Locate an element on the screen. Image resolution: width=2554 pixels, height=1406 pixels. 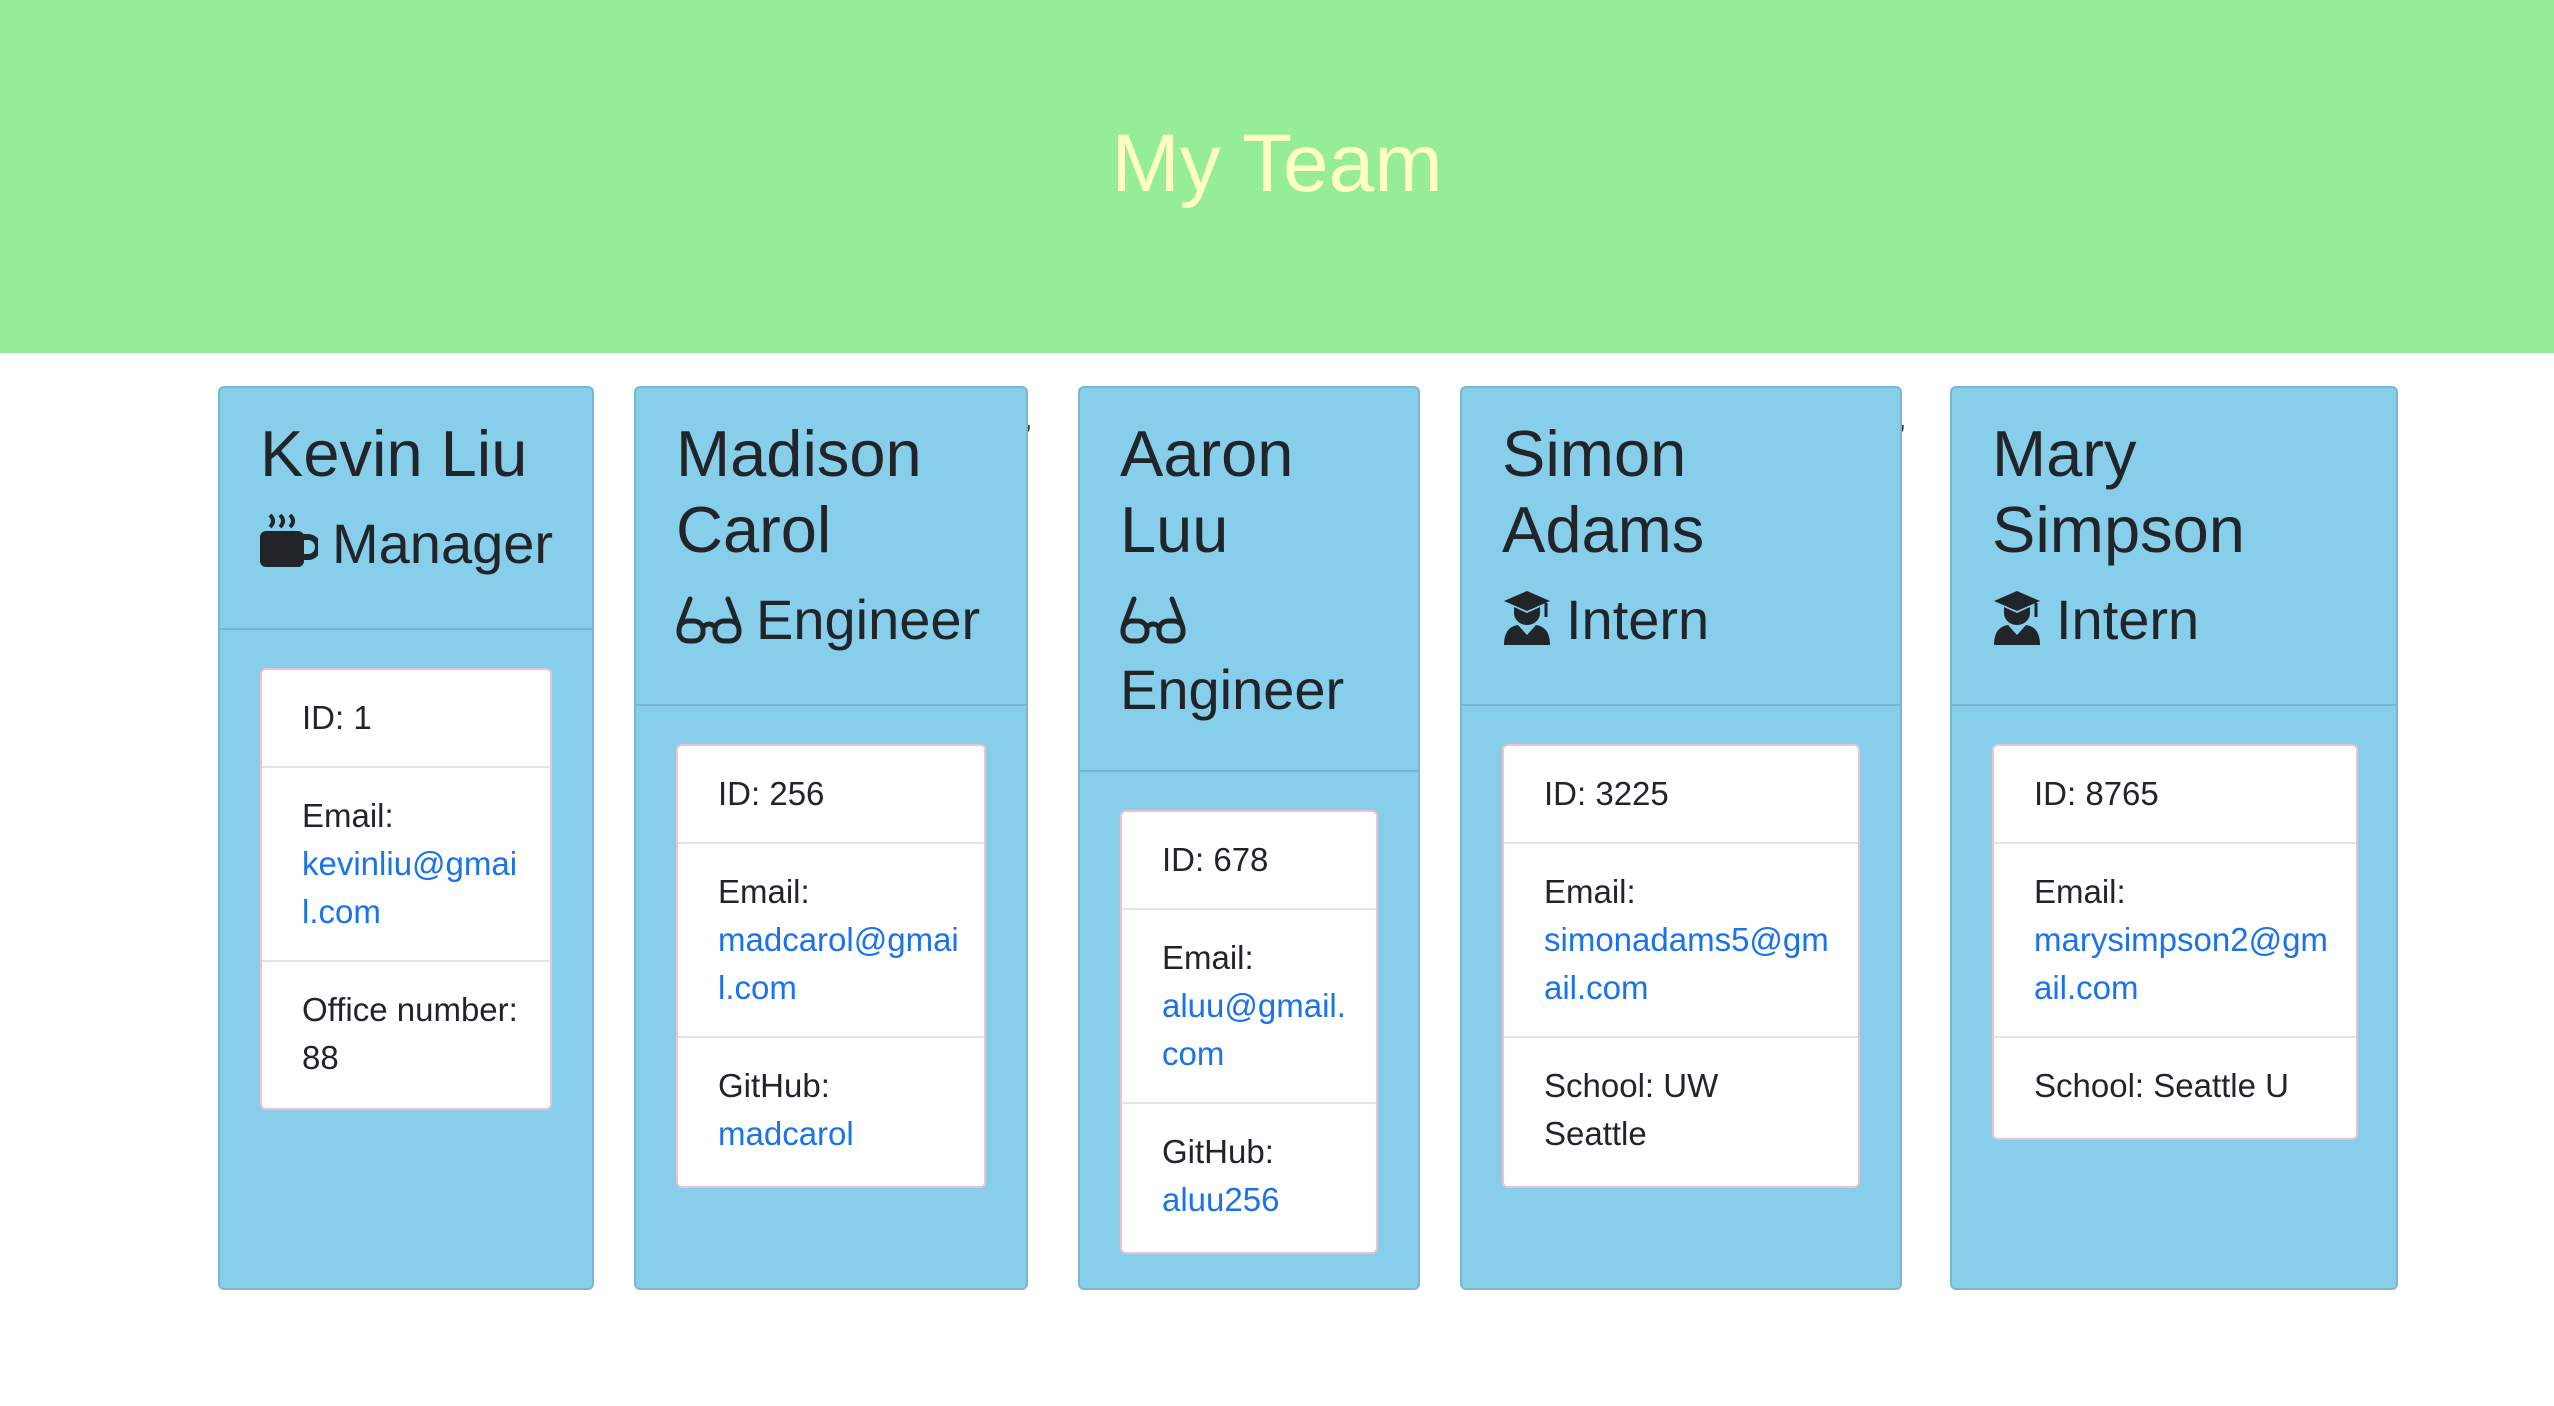
card-header: Simon Adams Intern is located at coordinates (1681, 547).